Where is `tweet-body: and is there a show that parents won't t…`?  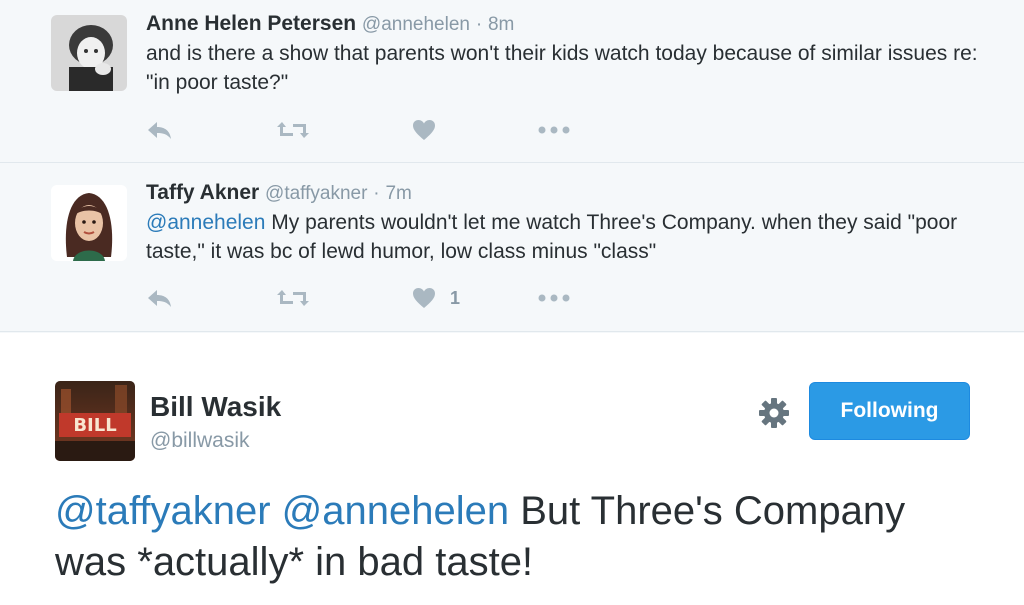 tweet-body: and is there a show that parents won't t… is located at coordinates (562, 68).